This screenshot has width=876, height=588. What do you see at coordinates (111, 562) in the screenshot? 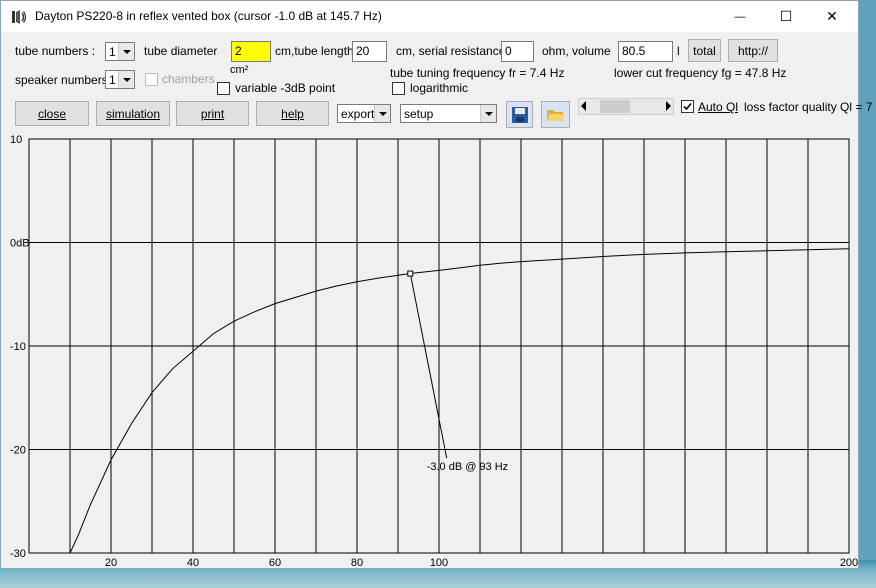
I see `x-tick-label: 20` at bounding box center [111, 562].